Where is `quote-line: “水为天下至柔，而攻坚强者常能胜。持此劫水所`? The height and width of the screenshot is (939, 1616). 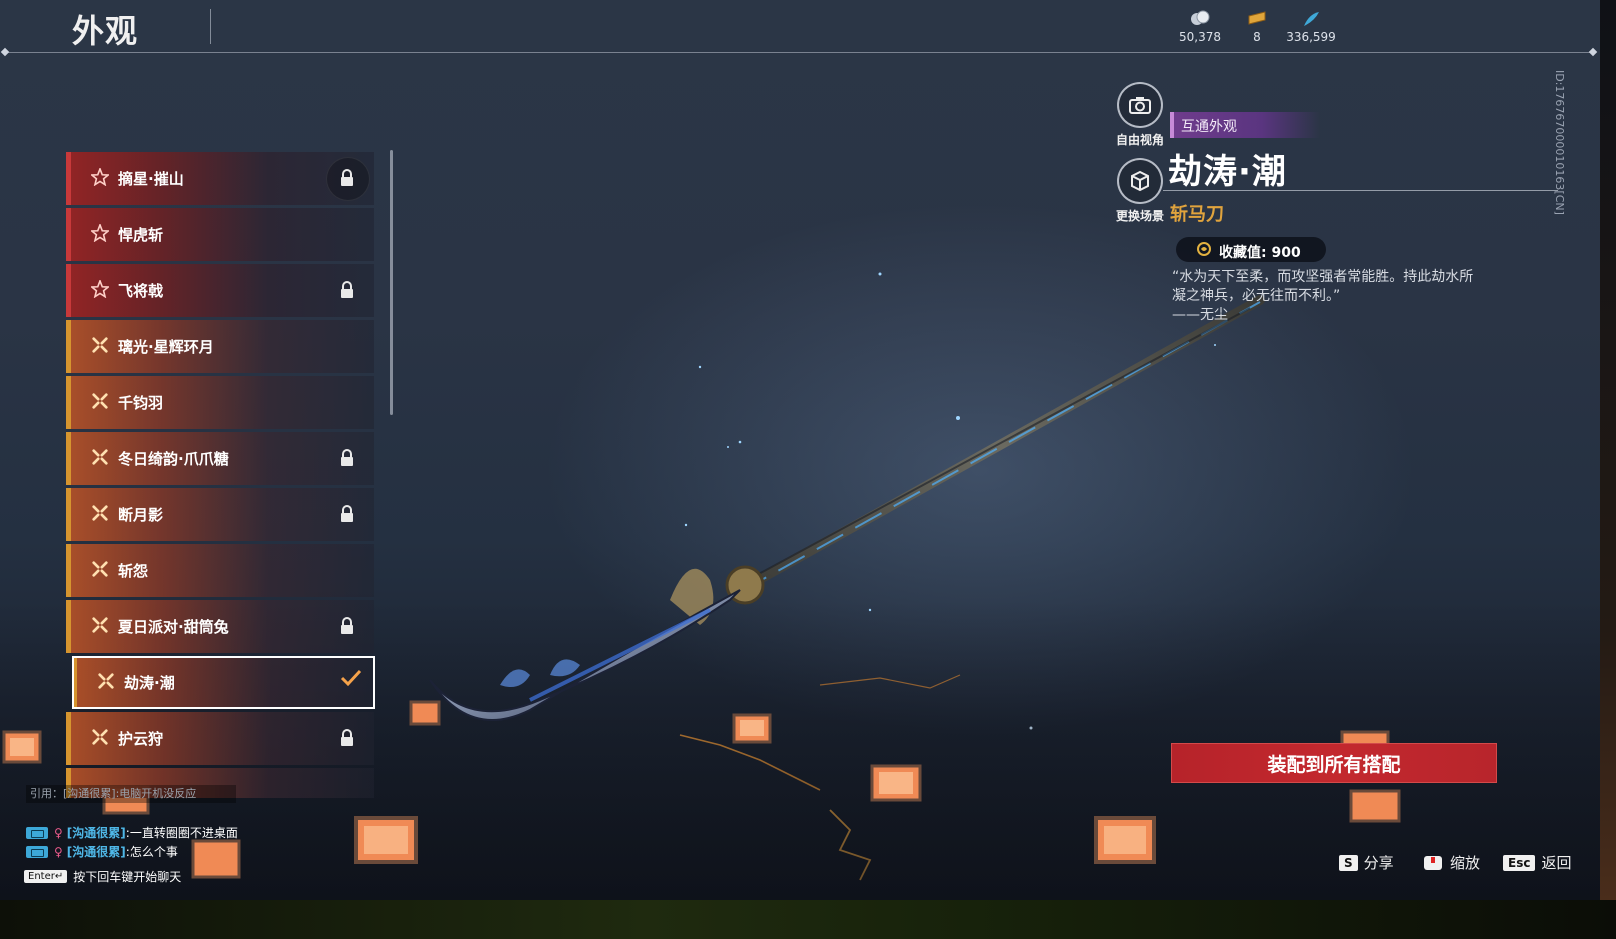
quote-line: “水为天下至柔，而攻坚强者常能胜。持此劫水所 is located at coordinates (1323, 277).